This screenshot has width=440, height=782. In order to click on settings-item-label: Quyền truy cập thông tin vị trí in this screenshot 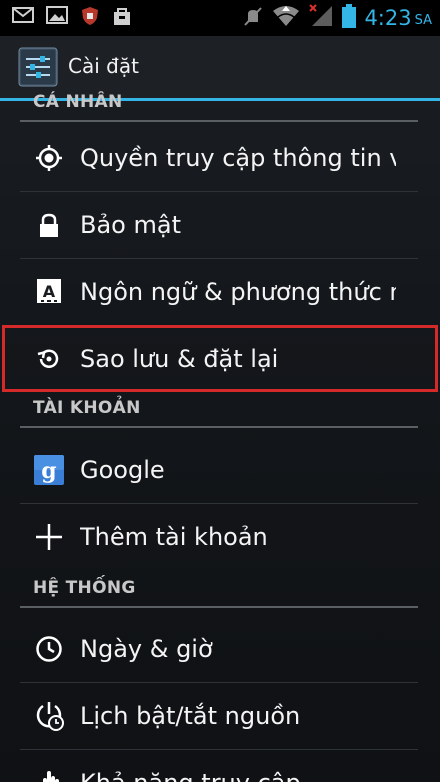, I will do `click(238, 157)`.